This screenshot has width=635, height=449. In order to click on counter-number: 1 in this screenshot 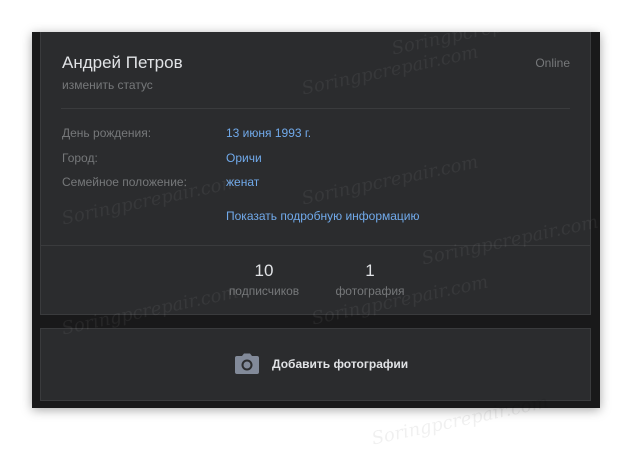, I will do `click(370, 270)`.